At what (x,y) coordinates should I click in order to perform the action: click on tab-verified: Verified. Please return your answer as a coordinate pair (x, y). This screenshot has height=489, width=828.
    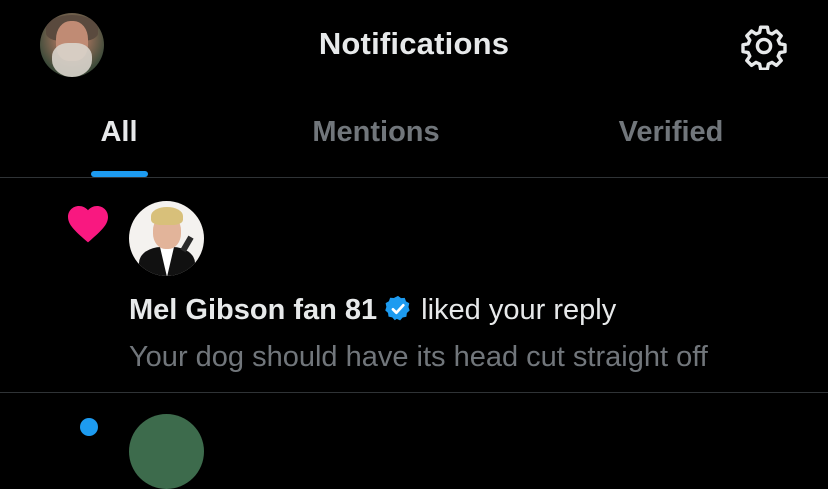
    Looking at the image, I should click on (671, 132).